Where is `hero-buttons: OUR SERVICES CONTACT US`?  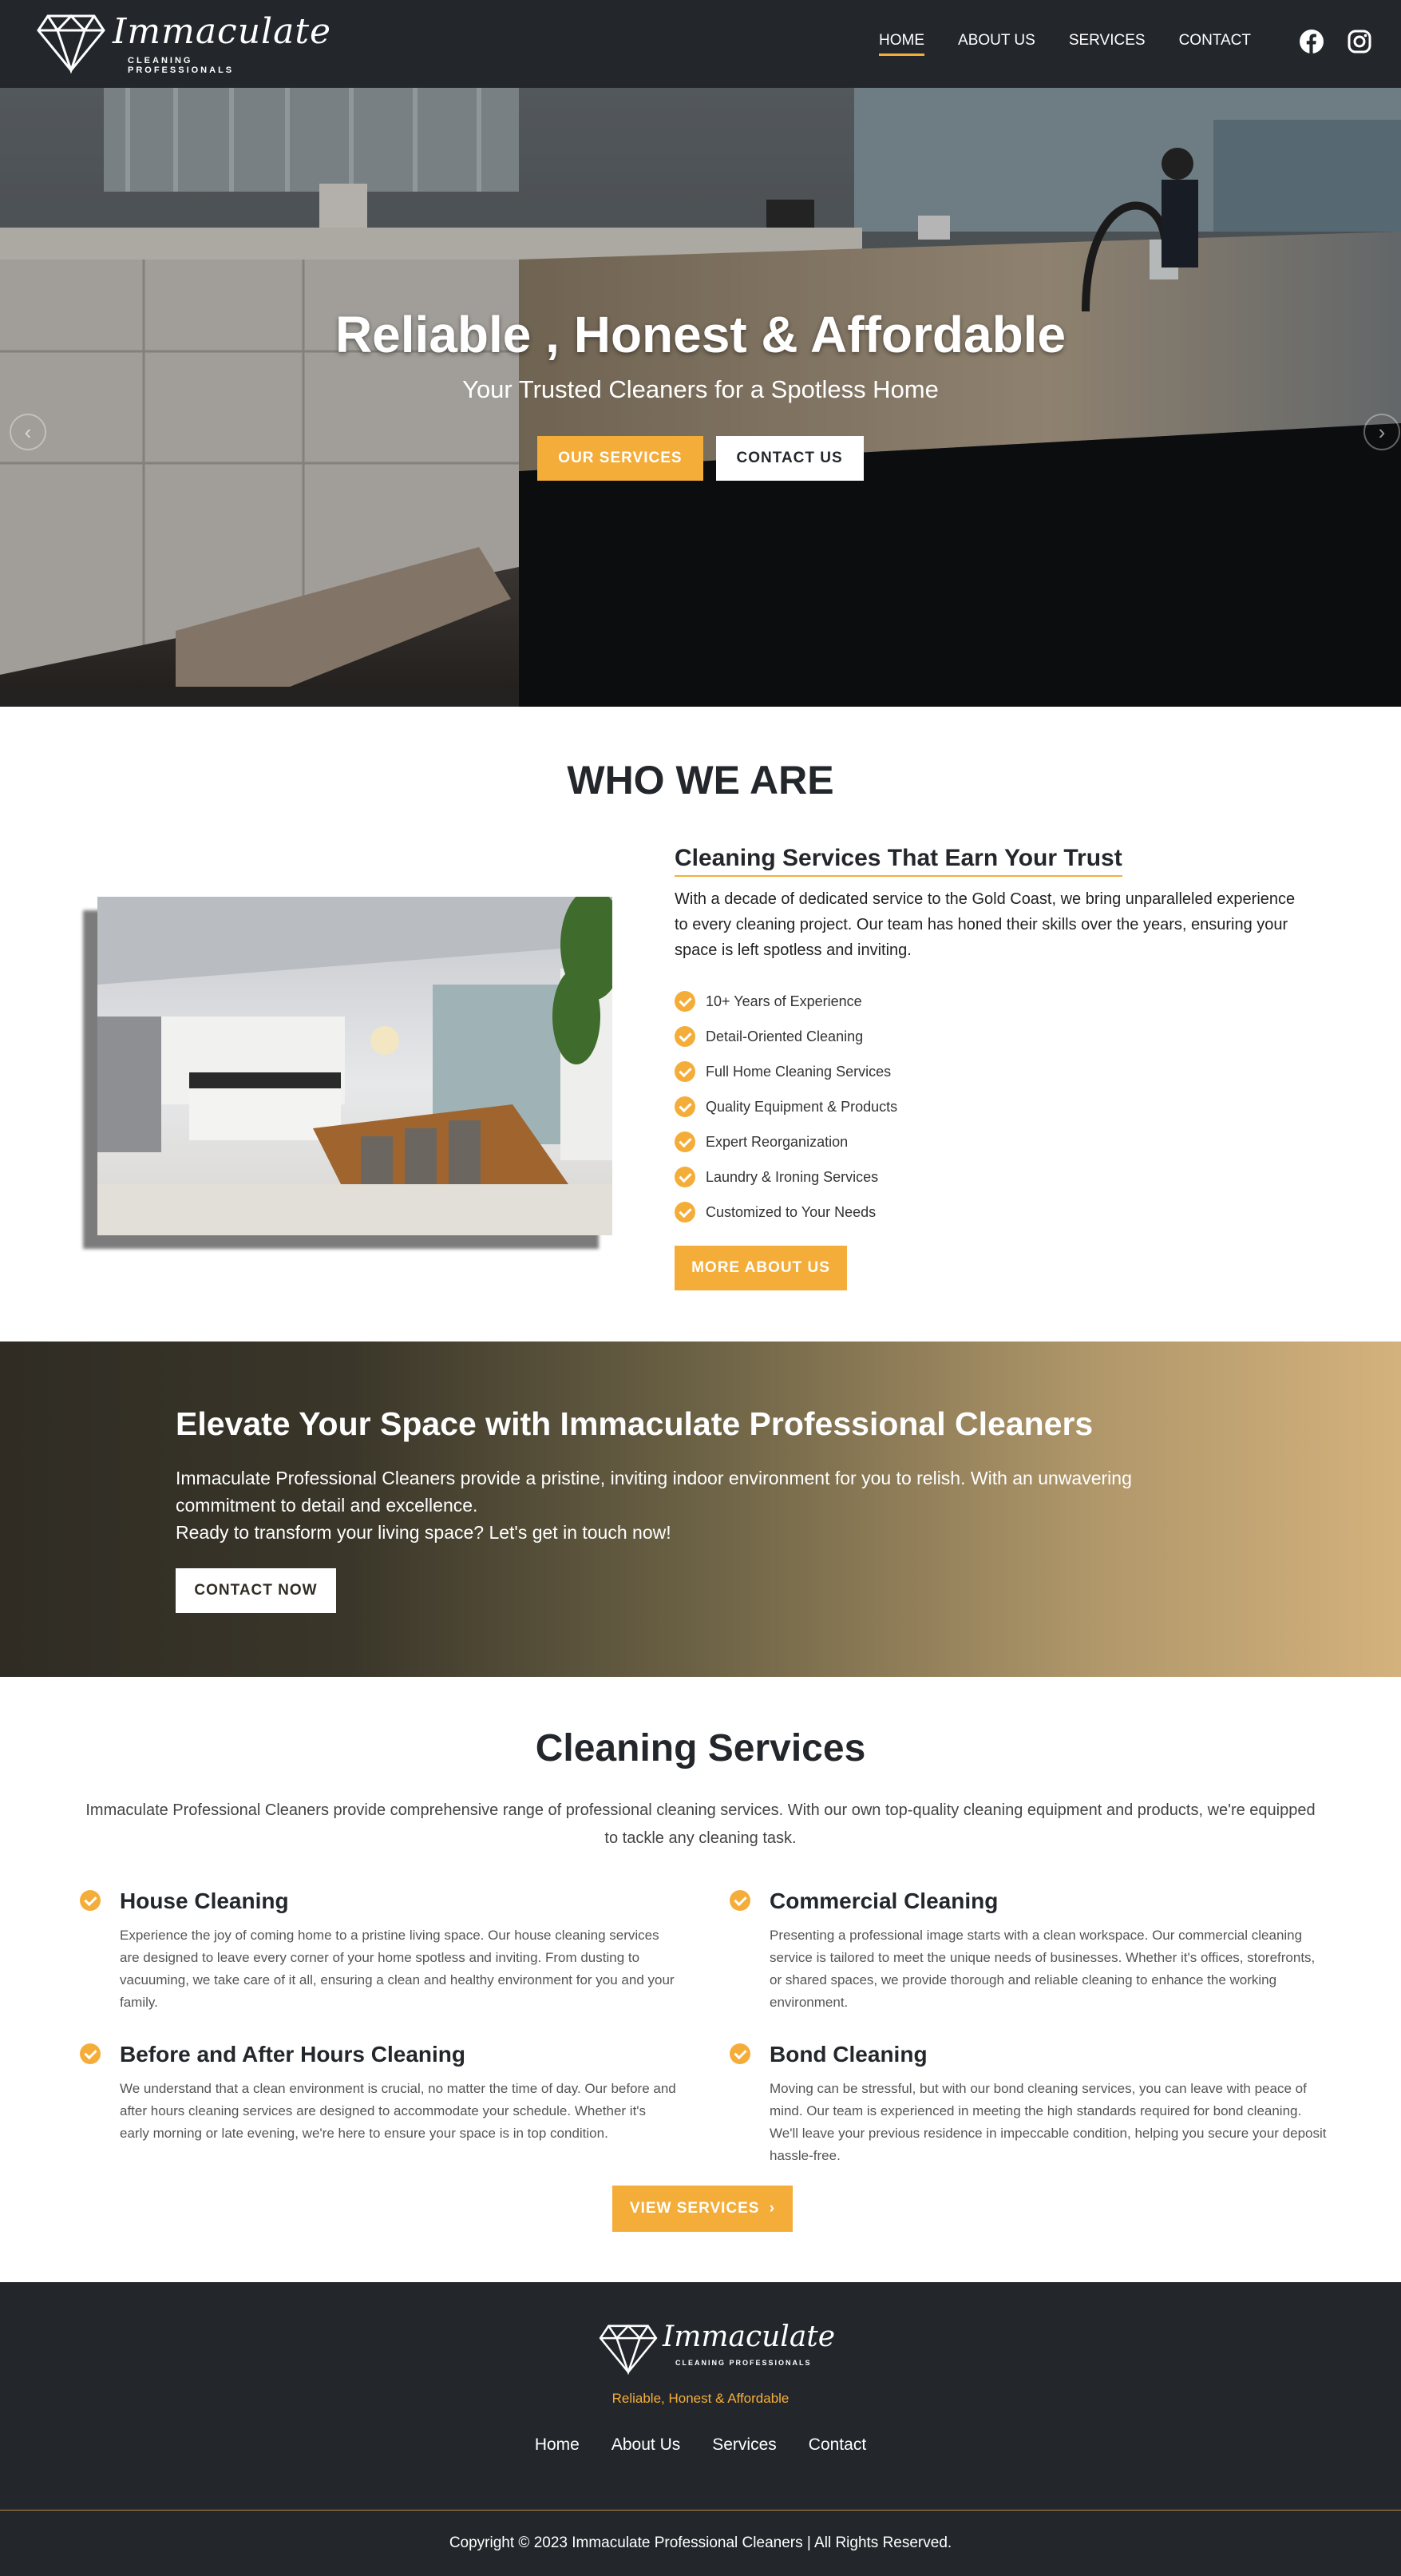
hero-buttons: OUR SERVICES CONTACT US is located at coordinates (700, 458).